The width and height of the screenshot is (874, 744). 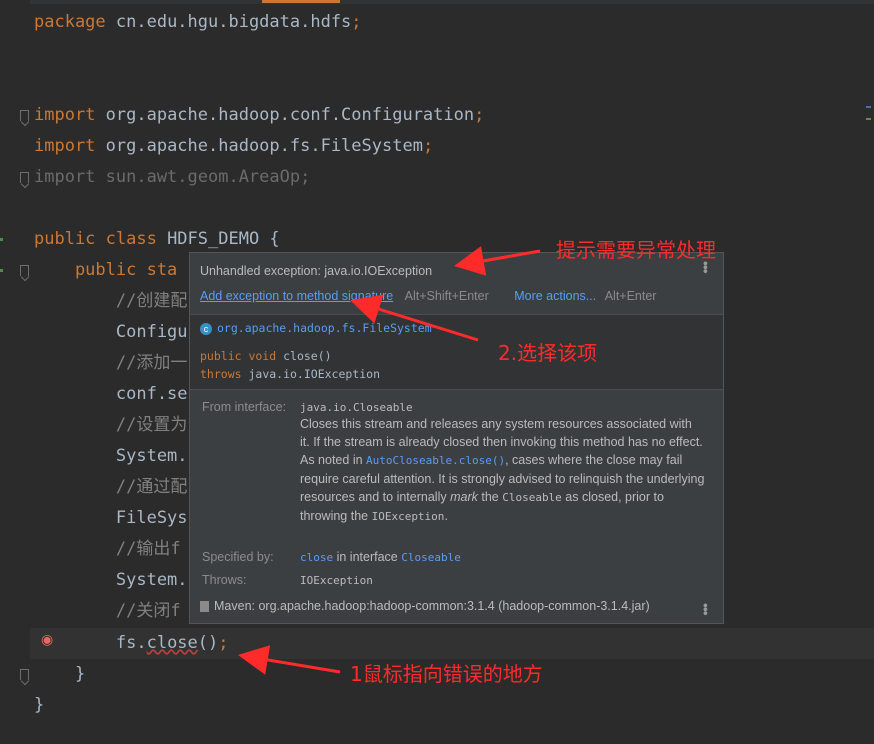 I want to click on annotation-exception-hint: 提示需要异常处理, so click(x=636, y=250).